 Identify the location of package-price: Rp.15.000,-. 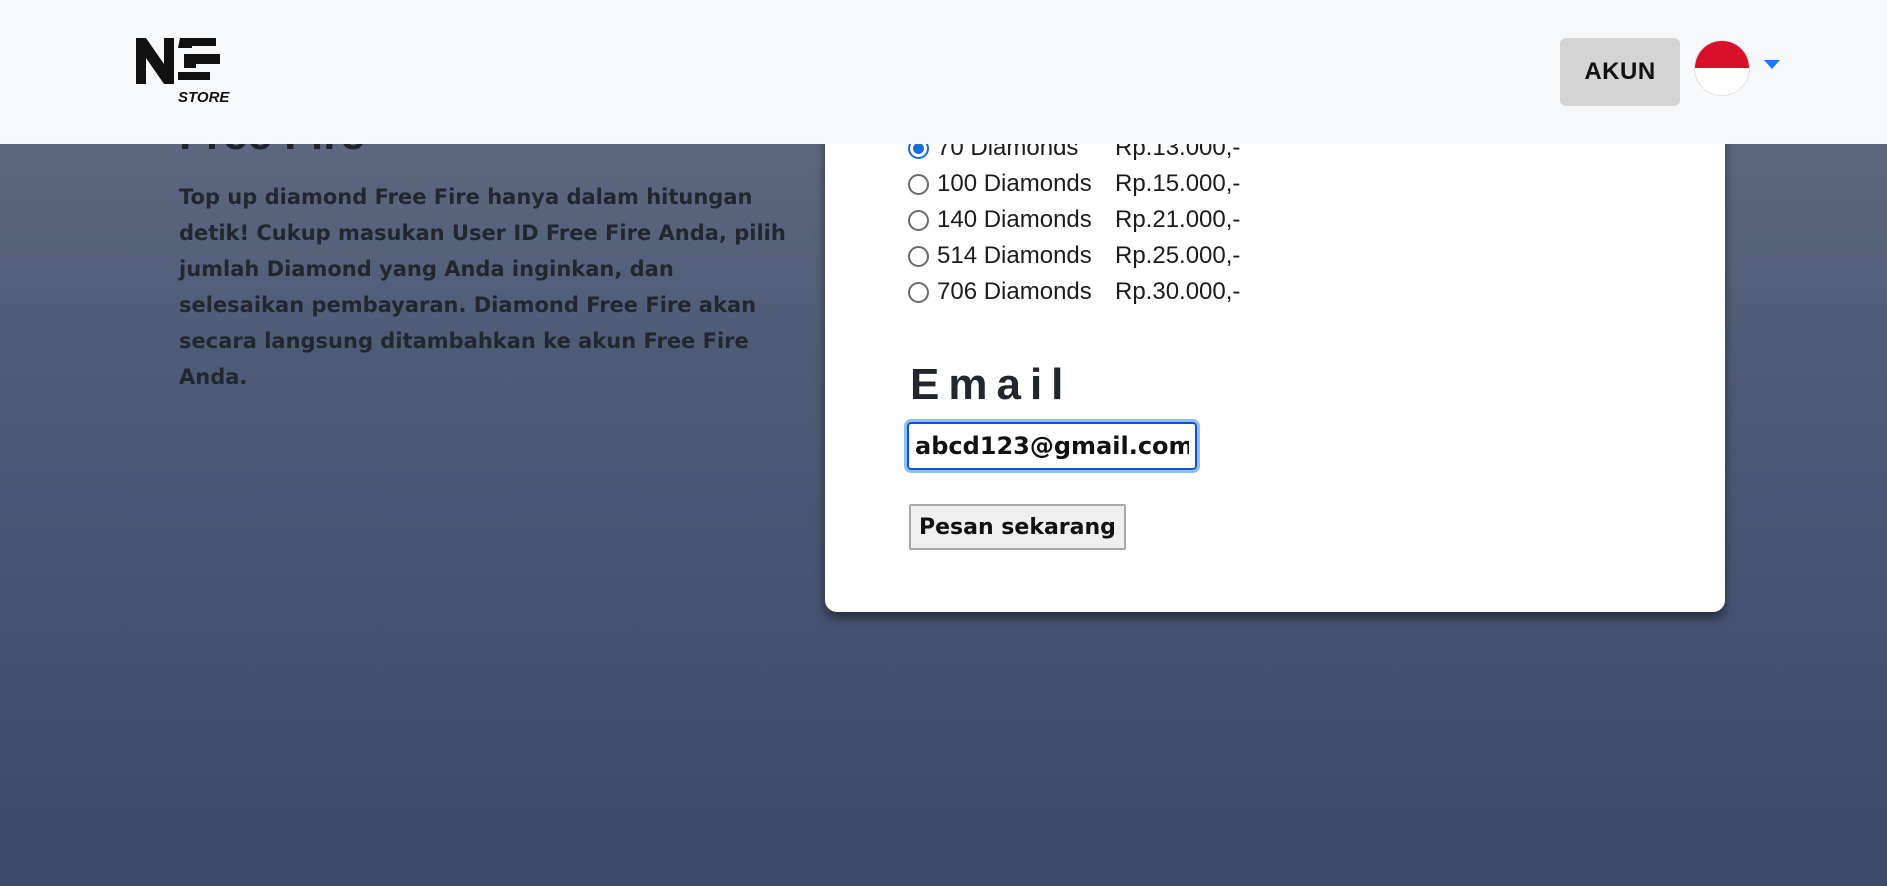
(1178, 183).